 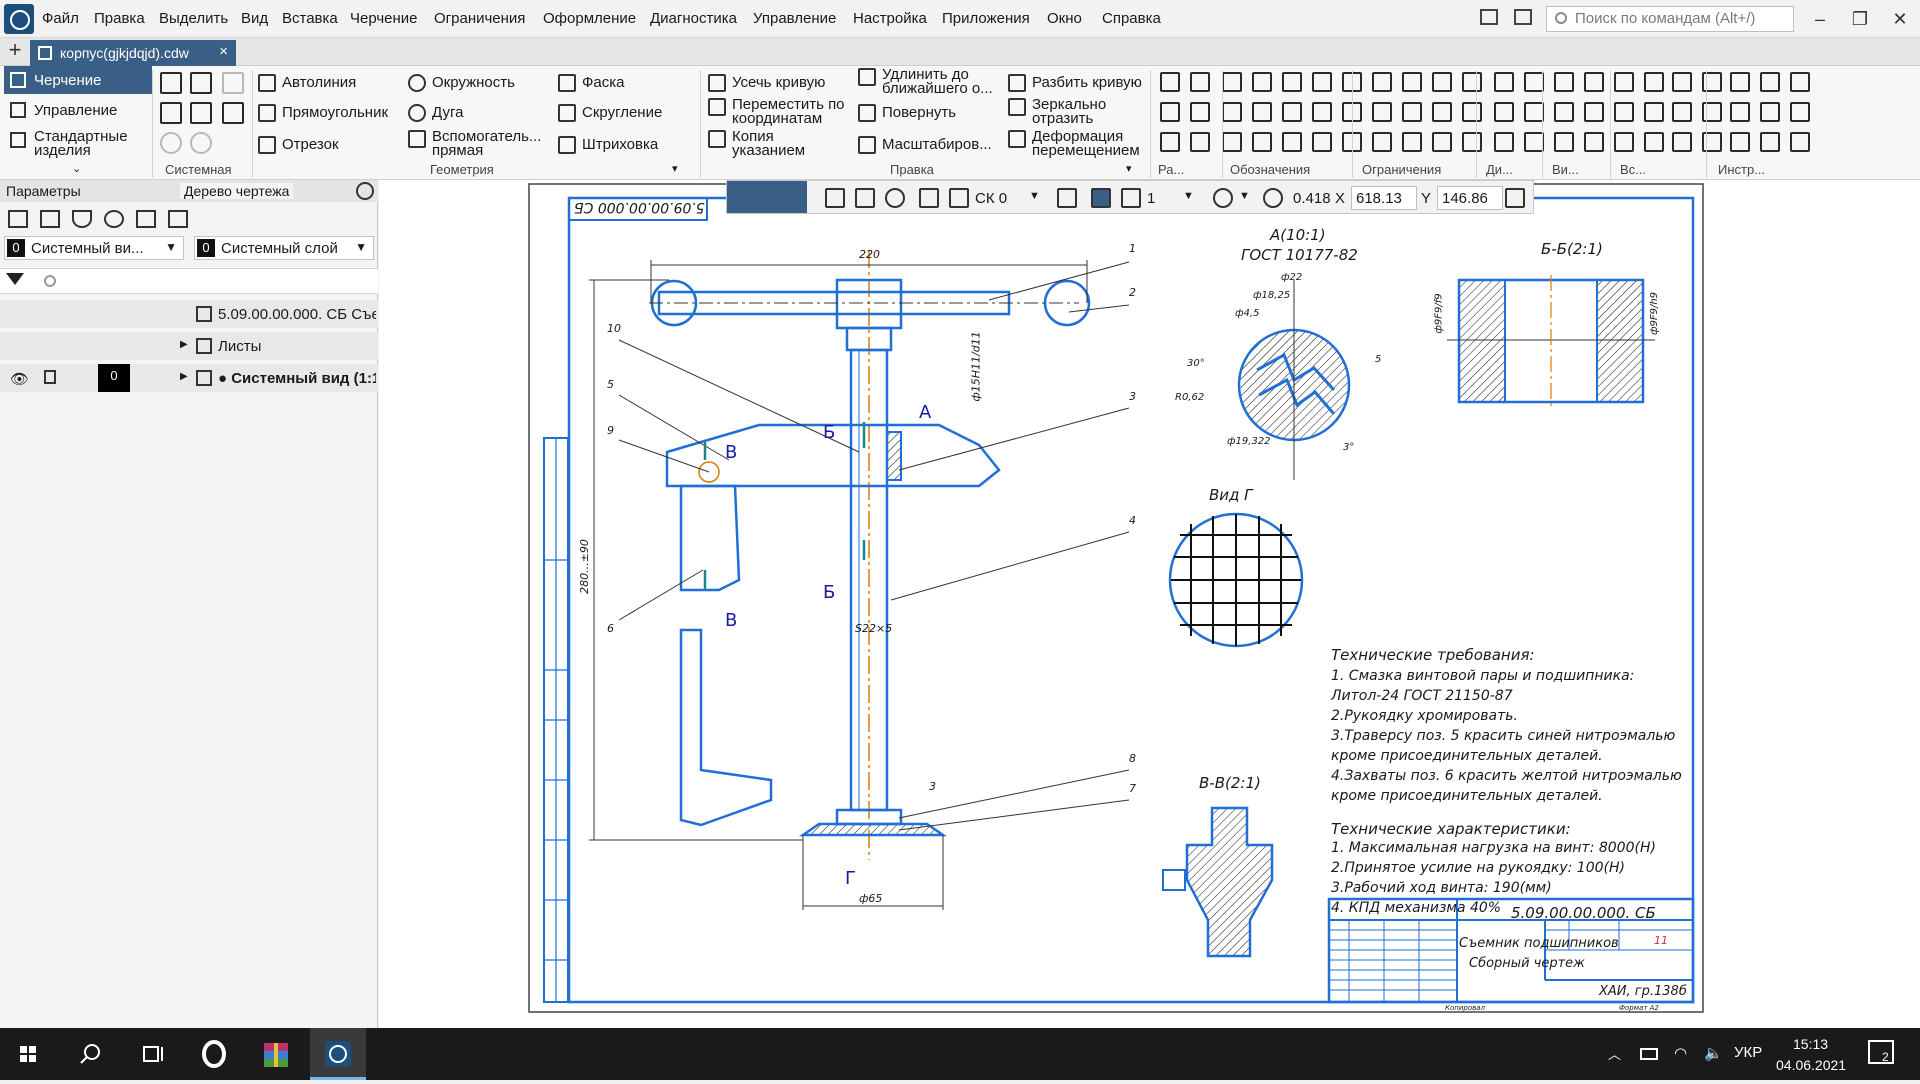 I want to click on search-button, so click(x=90, y=1054).